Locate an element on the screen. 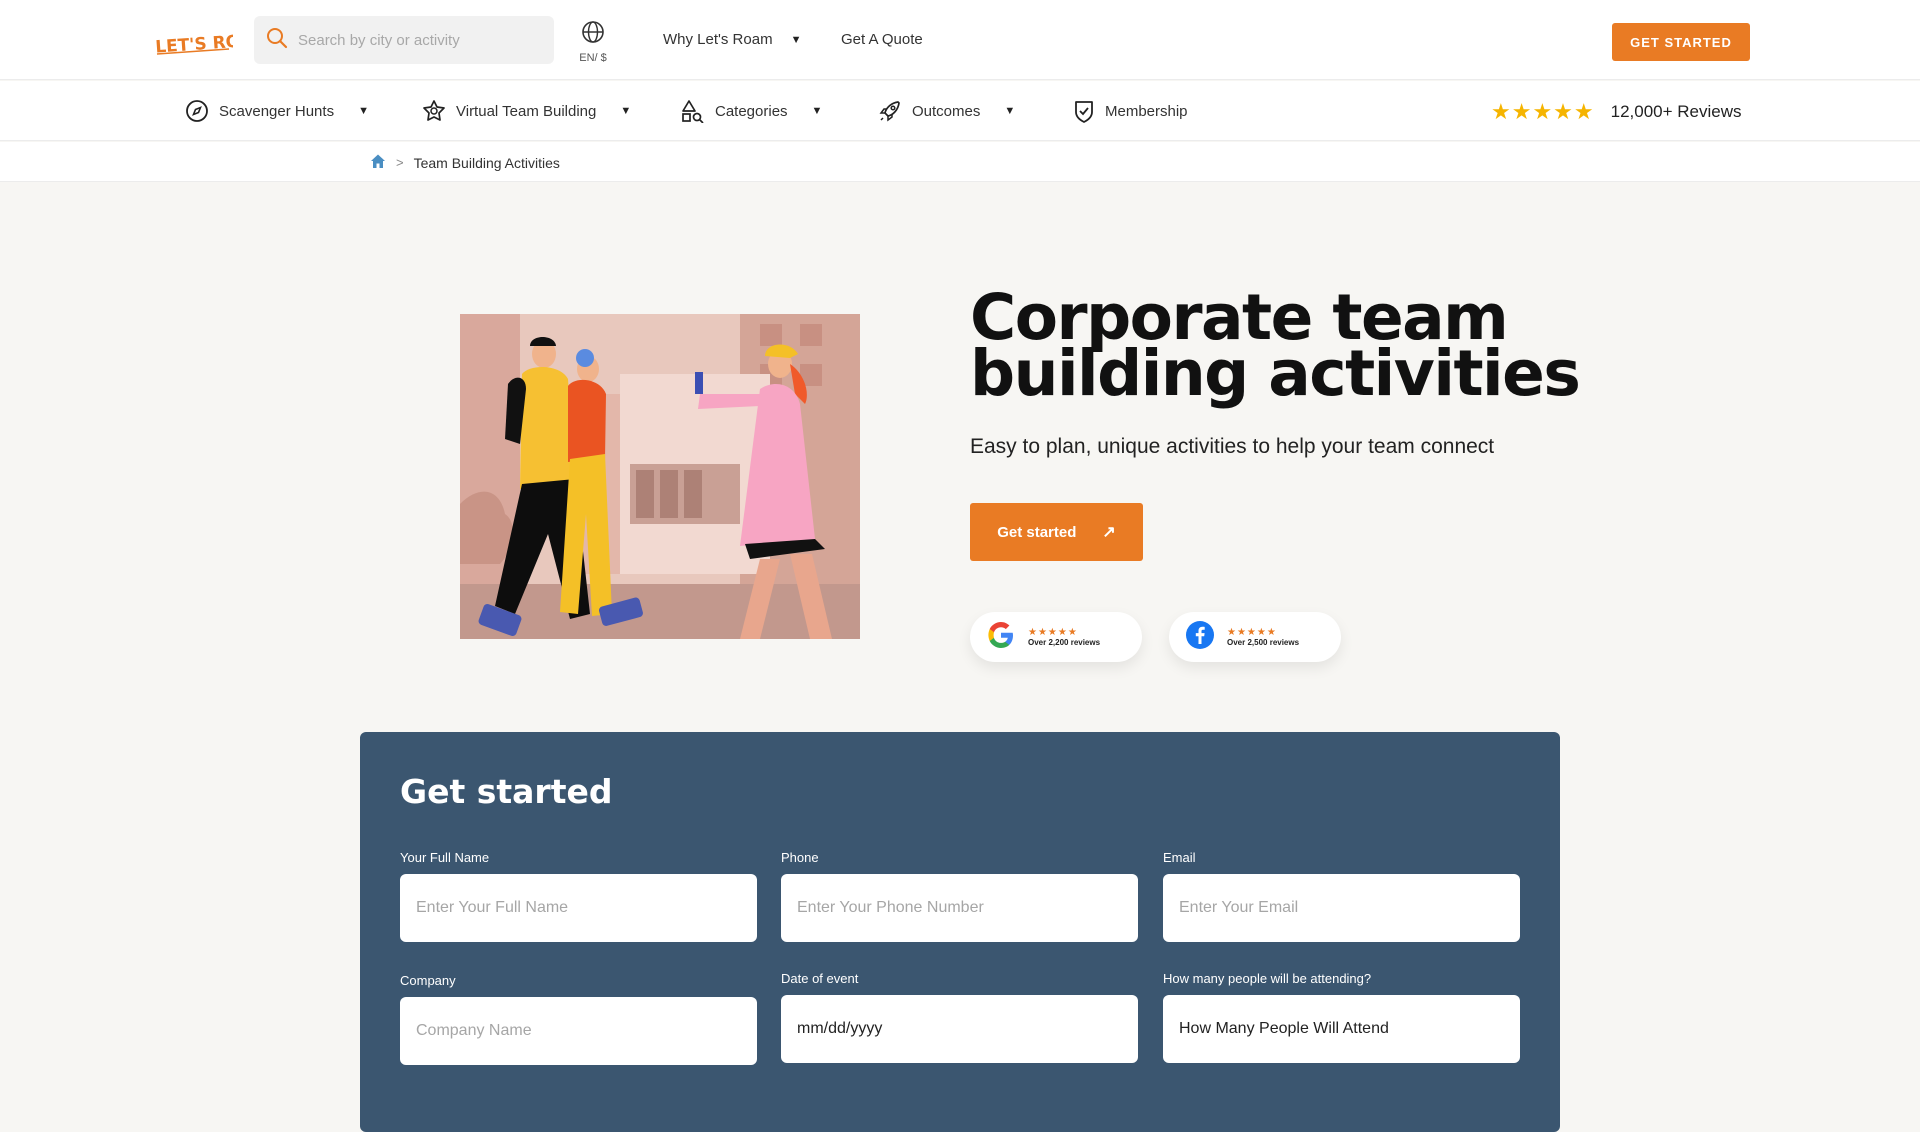 This screenshot has height=1132, width=1920. google-rating-meta: ★★★★★ Over 2,200 reviews is located at coordinates (1064, 637).